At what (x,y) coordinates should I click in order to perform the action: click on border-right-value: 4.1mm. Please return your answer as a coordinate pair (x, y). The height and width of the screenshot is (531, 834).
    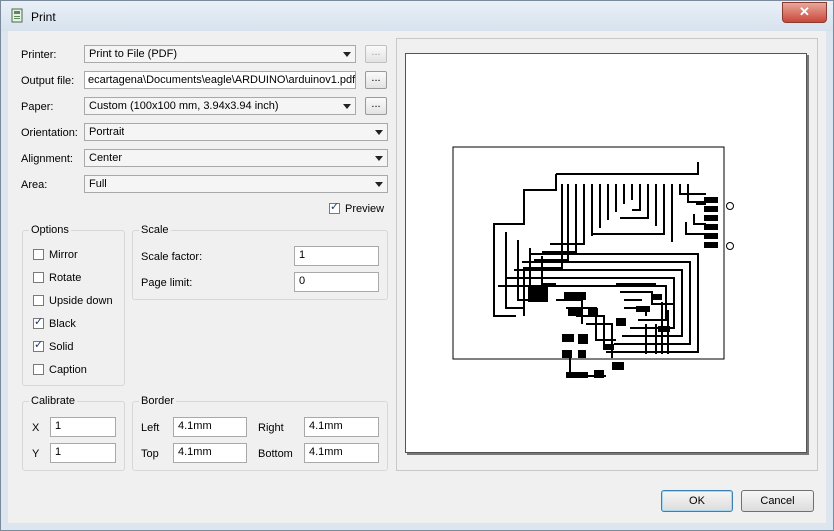
    Looking at the image, I should click on (326, 426).